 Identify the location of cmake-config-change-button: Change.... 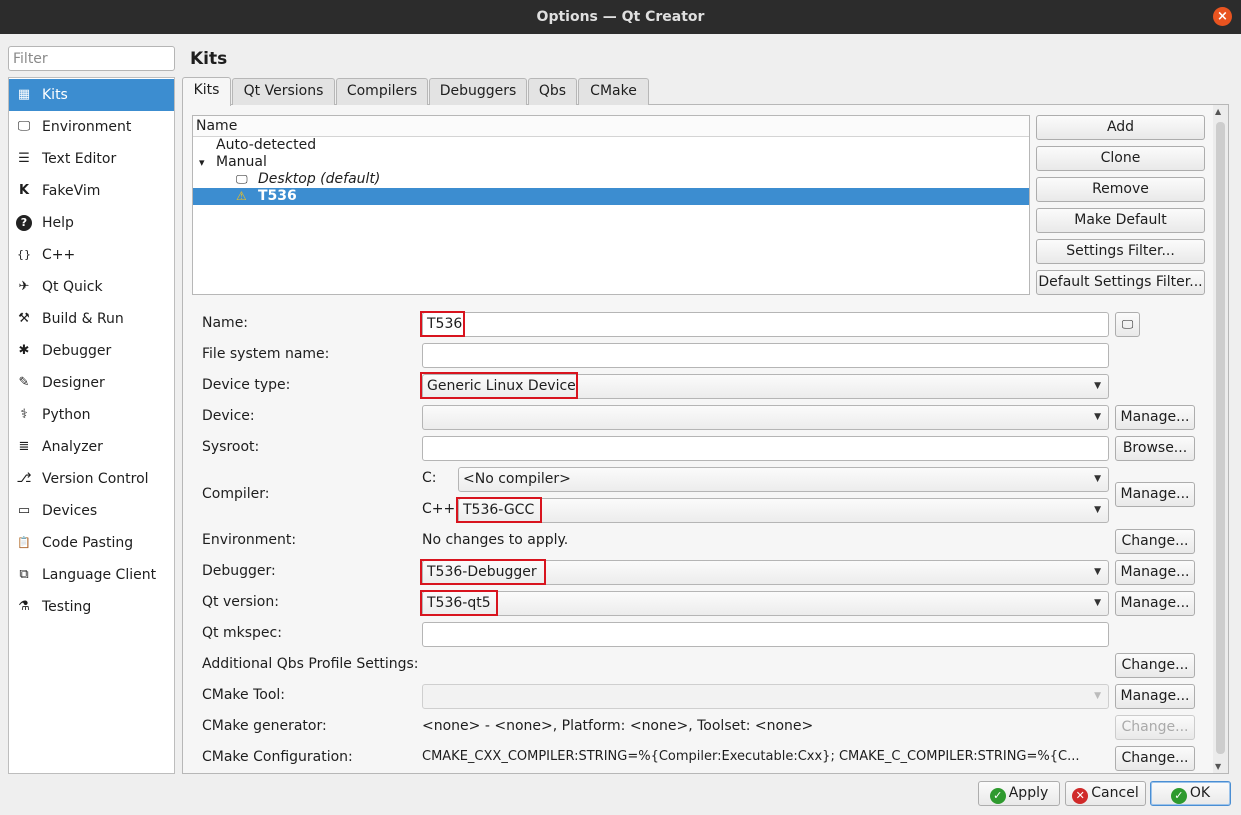
(1155, 758).